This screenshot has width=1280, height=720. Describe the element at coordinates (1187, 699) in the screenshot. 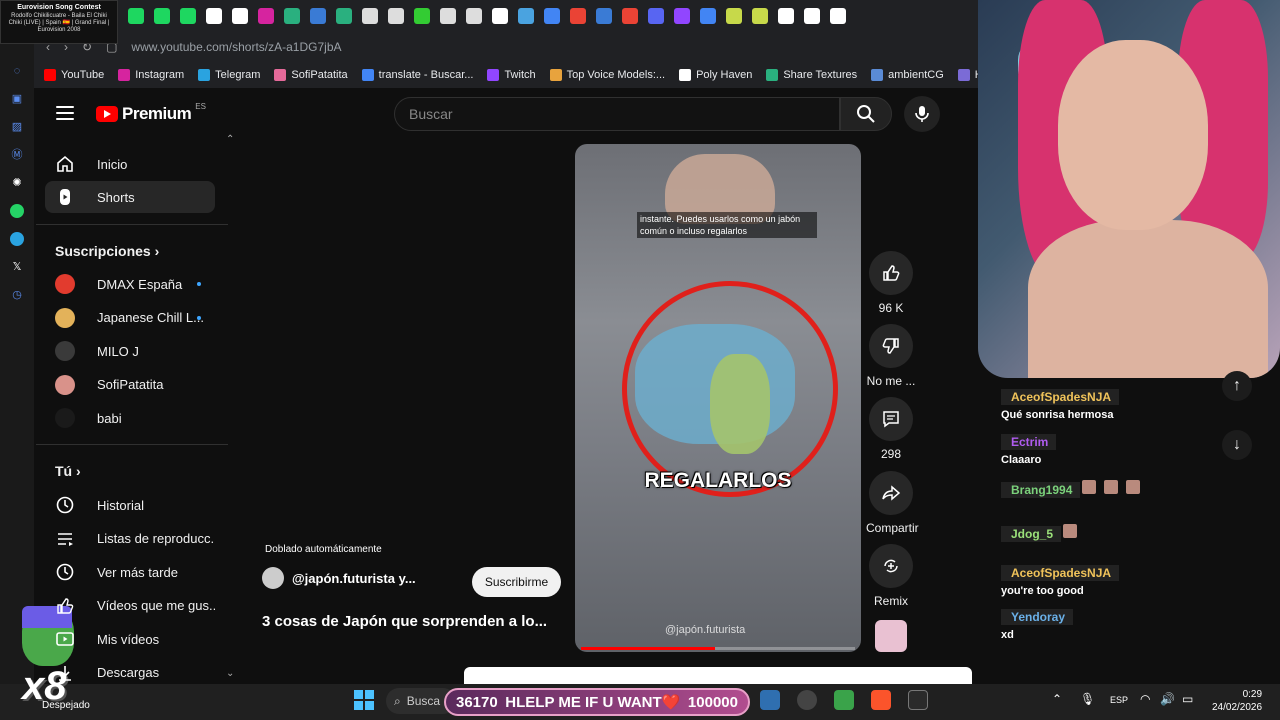

I see `battery-icon: ▭` at that location.